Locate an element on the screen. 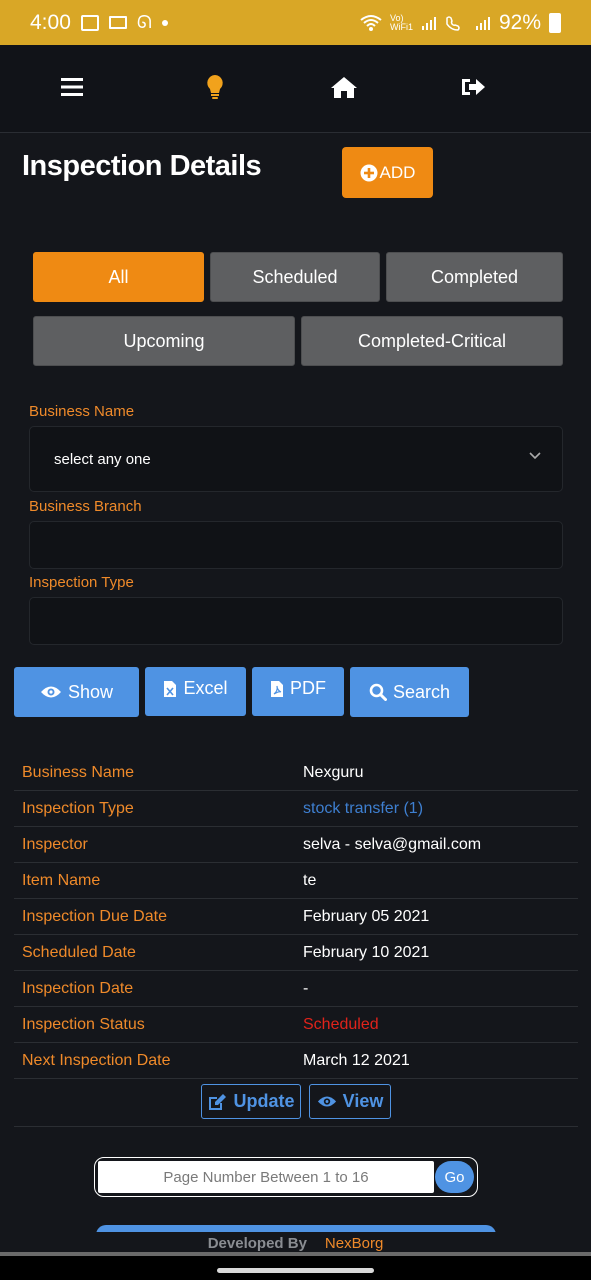  page-number-input is located at coordinates (266, 1177).